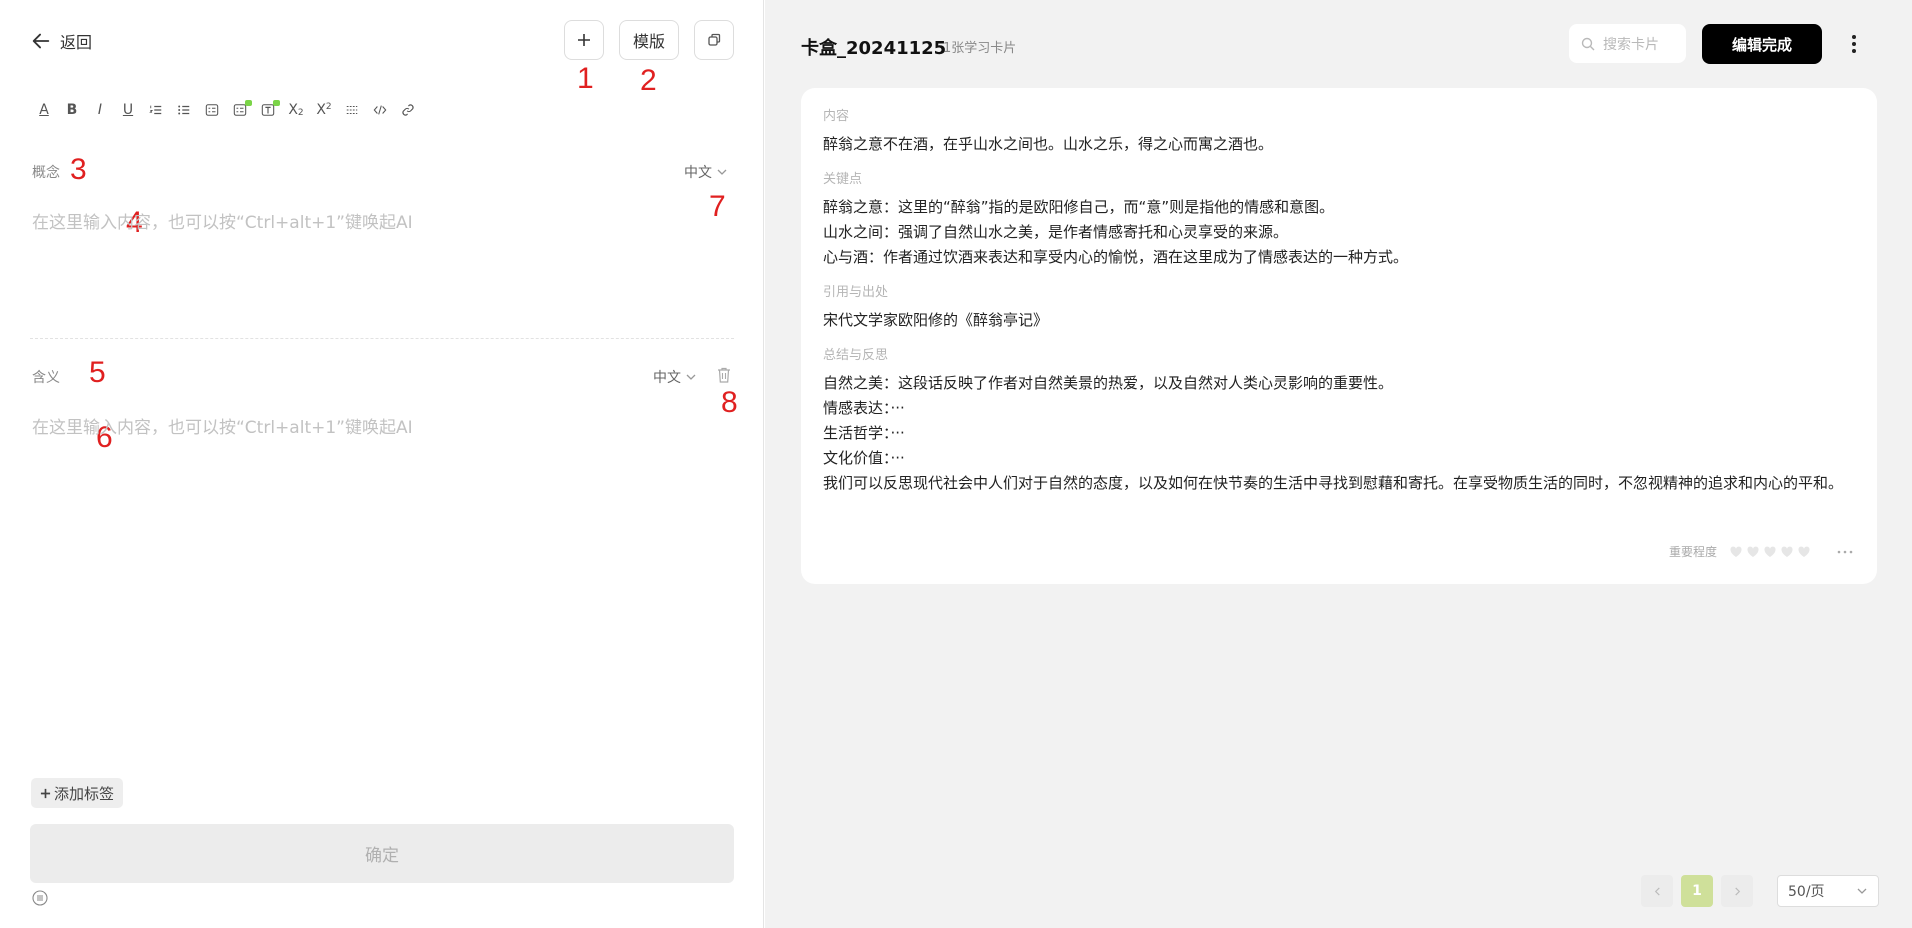 Image resolution: width=1912 pixels, height=928 pixels. What do you see at coordinates (1108, 383) in the screenshot?
I see `section-line: 自然之美：这段话反映了作者对自然美景的热爱，以及自然对人类心灵影响的重要性。` at bounding box center [1108, 383].